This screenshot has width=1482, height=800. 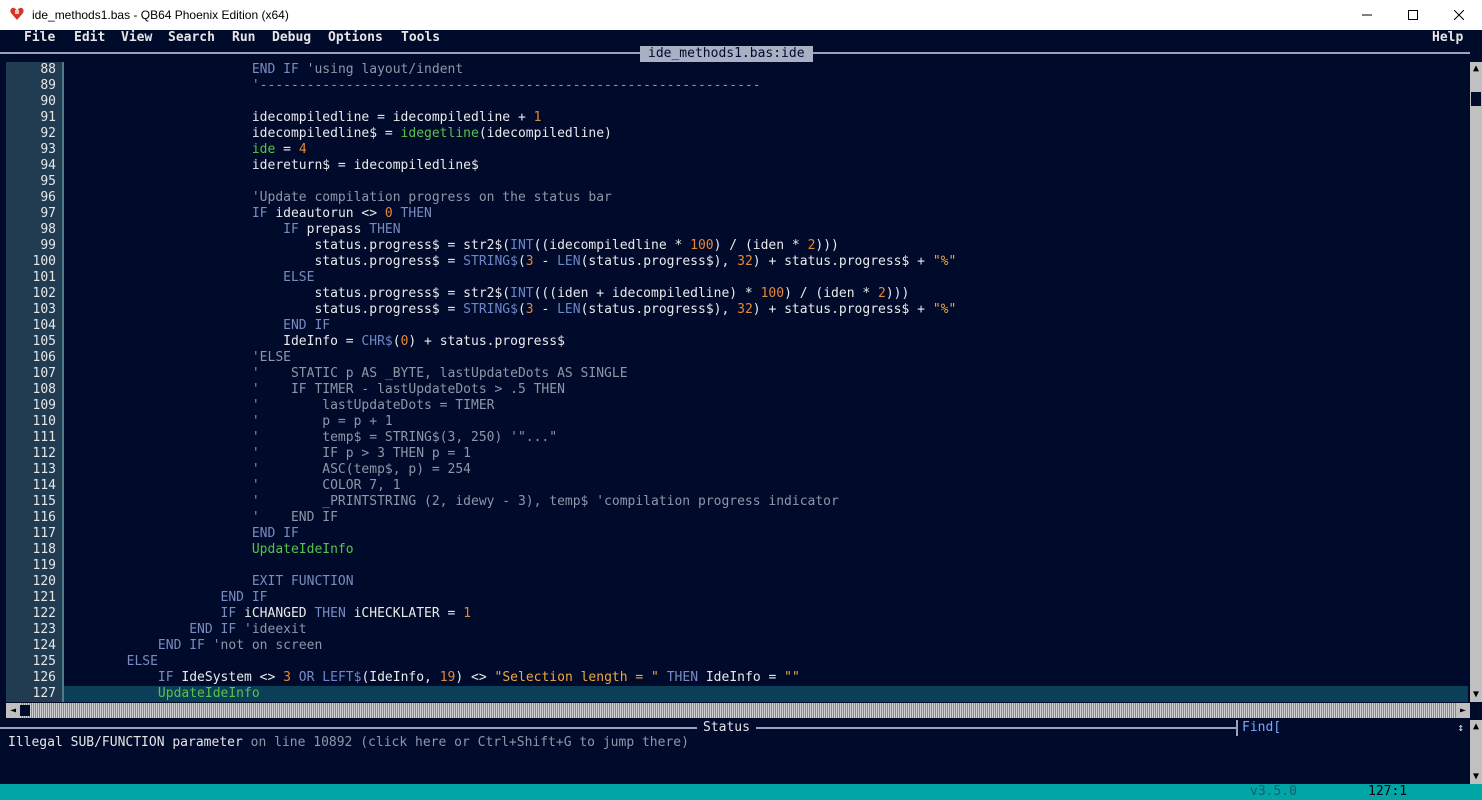 I want to click on code-line: EXIT FUNCTION, so click(x=766, y=582).